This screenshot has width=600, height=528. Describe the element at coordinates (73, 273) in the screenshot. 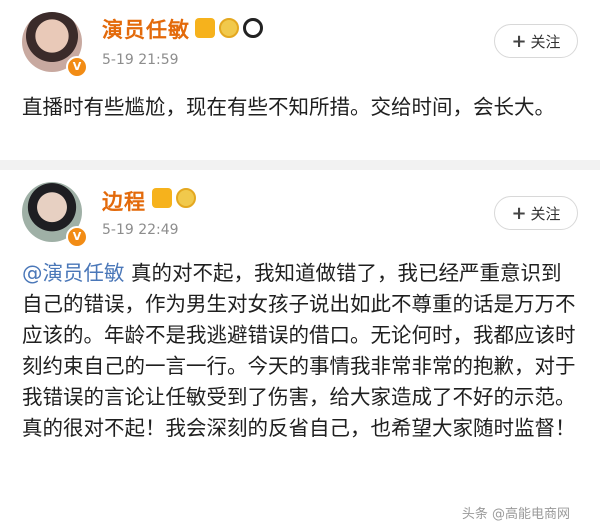

I see `mention-link: @演员任敏` at that location.